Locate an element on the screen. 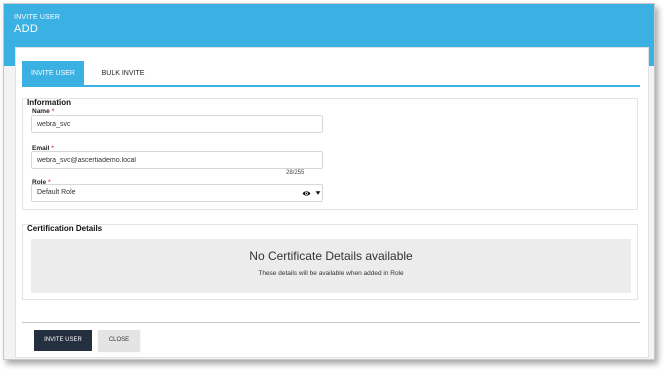 This screenshot has width=665, height=369. name-label-text: Name is located at coordinates (41, 111).